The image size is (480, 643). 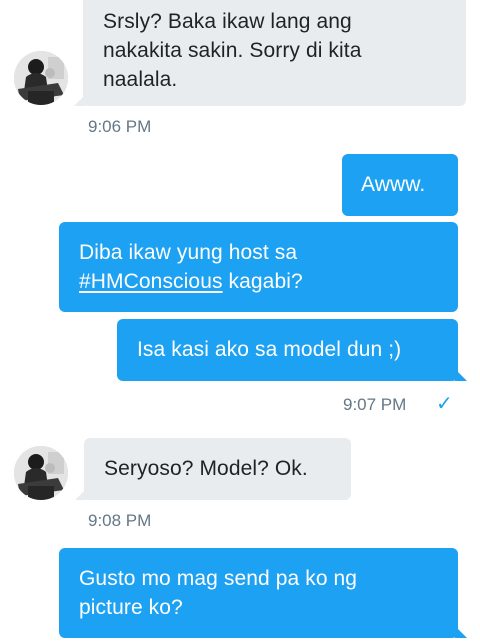 What do you see at coordinates (206, 468) in the screenshot?
I see `message-text: Seryoso? Model? Ok.` at bounding box center [206, 468].